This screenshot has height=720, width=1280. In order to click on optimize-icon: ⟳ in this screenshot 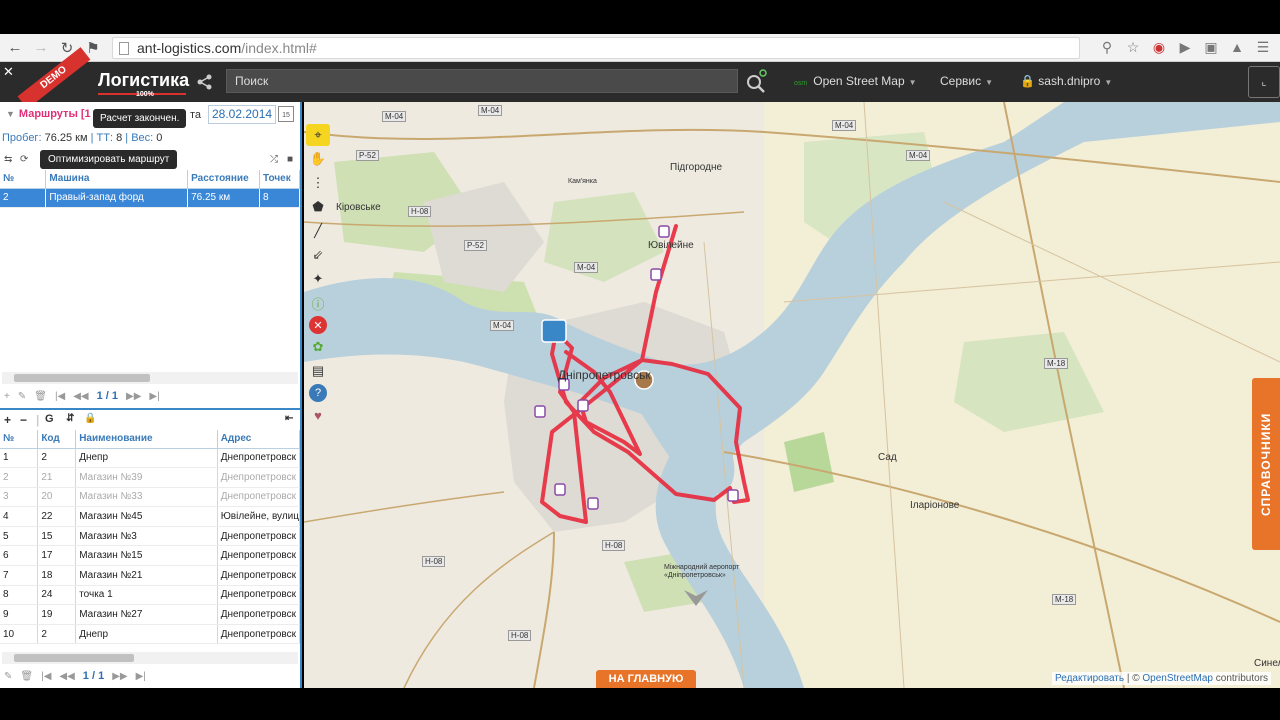, I will do `click(24, 159)`.